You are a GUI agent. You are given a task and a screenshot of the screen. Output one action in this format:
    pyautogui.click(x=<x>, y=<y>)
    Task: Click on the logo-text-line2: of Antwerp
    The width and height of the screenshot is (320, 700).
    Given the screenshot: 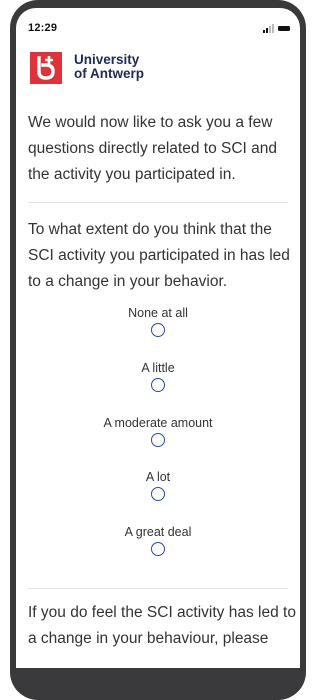 What is the action you would take?
    pyautogui.click(x=109, y=73)
    